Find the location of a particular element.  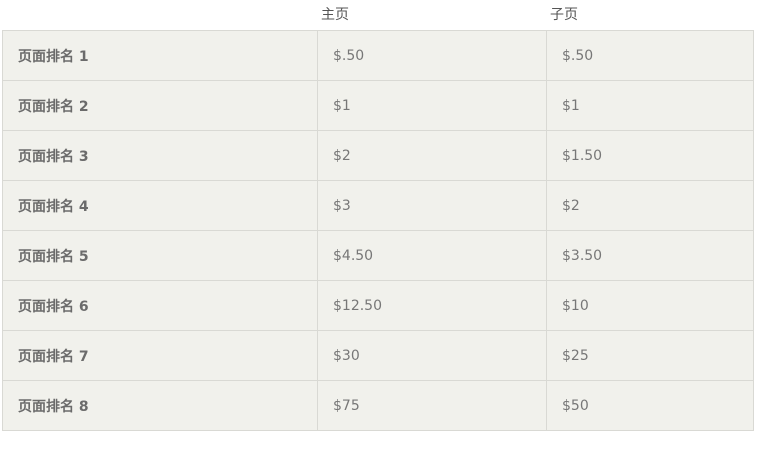

main-page-price-cell: $.50 is located at coordinates (432, 55).